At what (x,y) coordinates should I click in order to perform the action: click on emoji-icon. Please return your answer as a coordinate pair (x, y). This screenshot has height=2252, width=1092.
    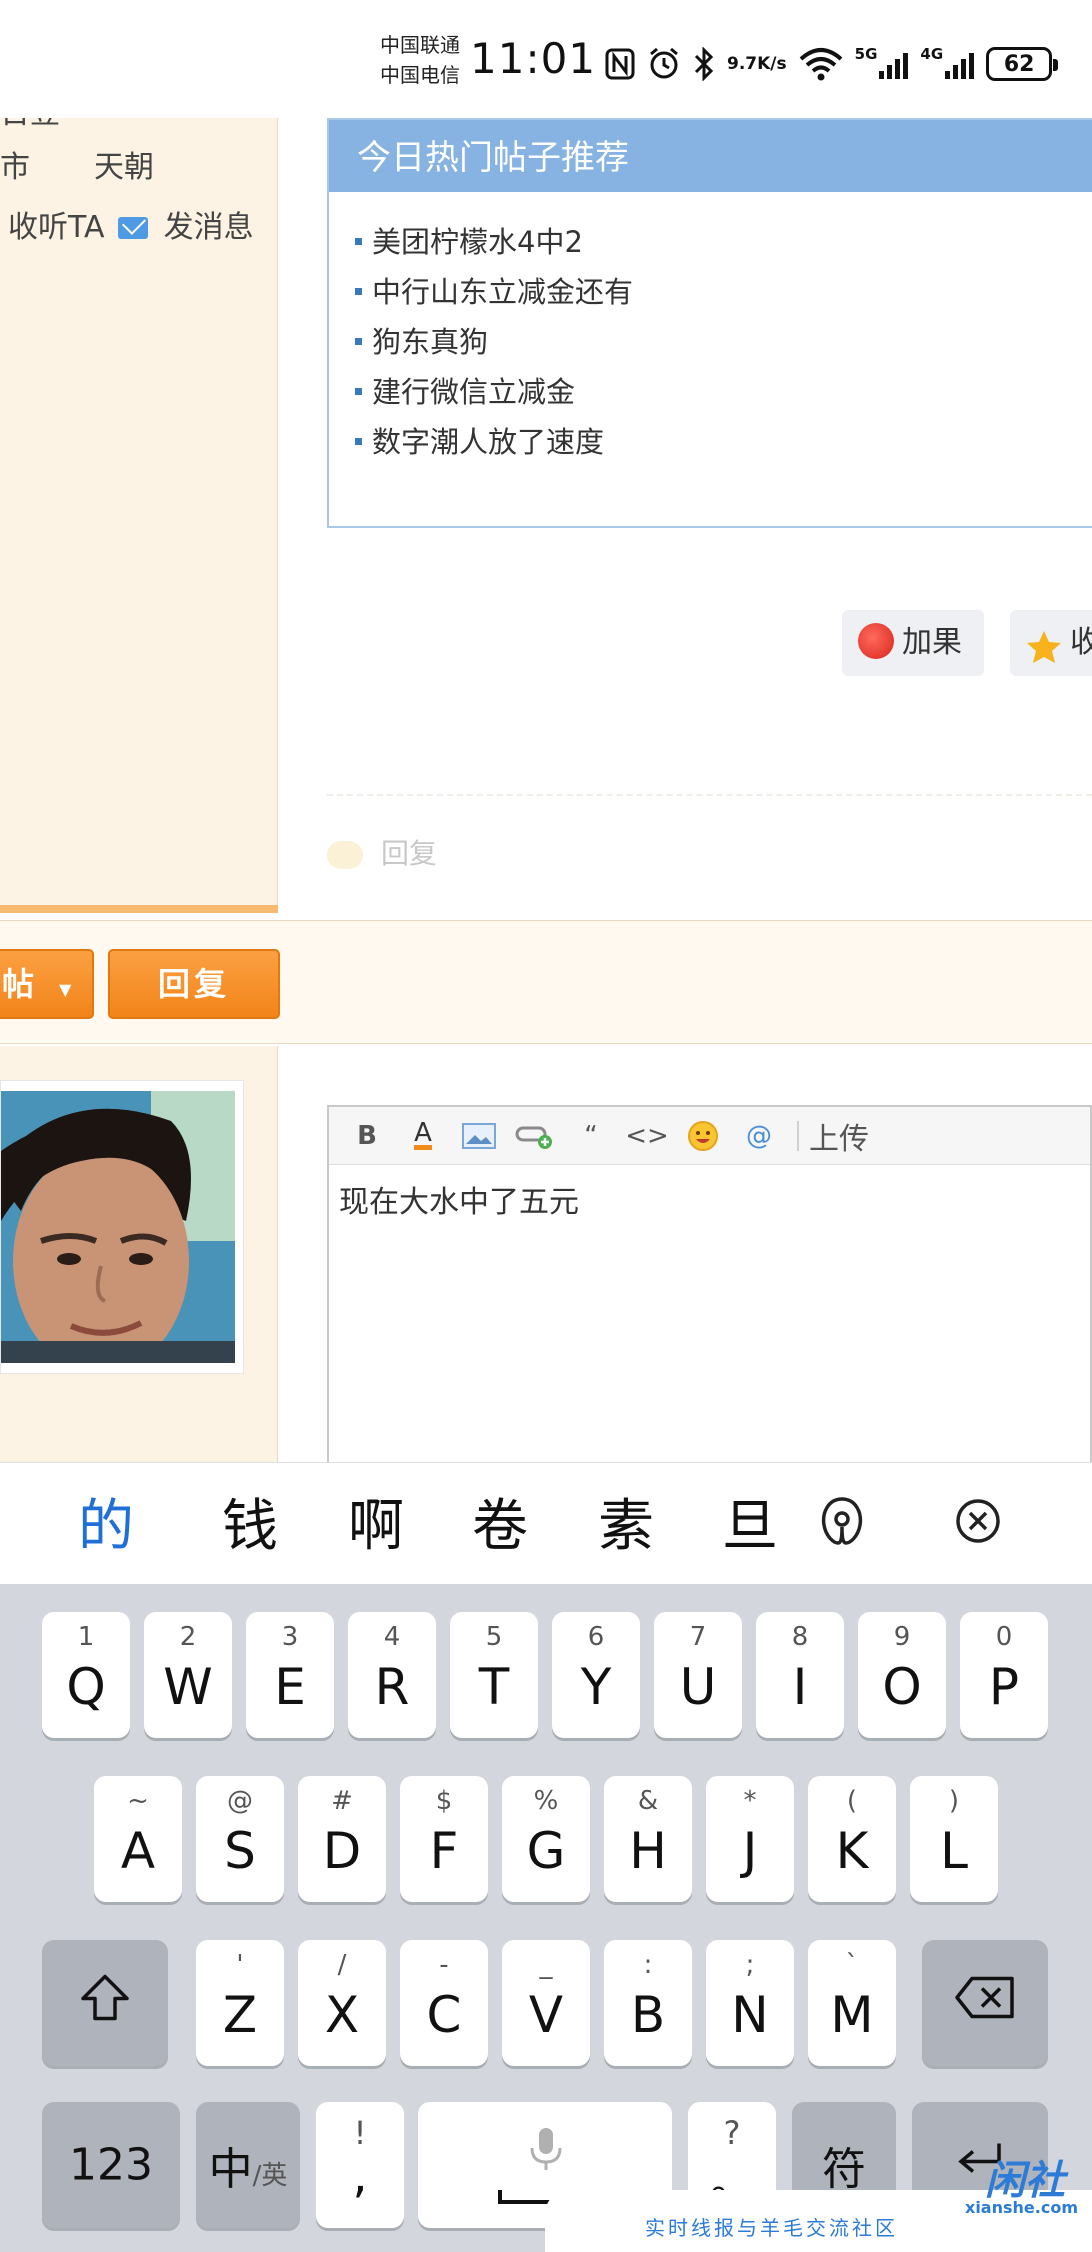
    Looking at the image, I should click on (703, 1136).